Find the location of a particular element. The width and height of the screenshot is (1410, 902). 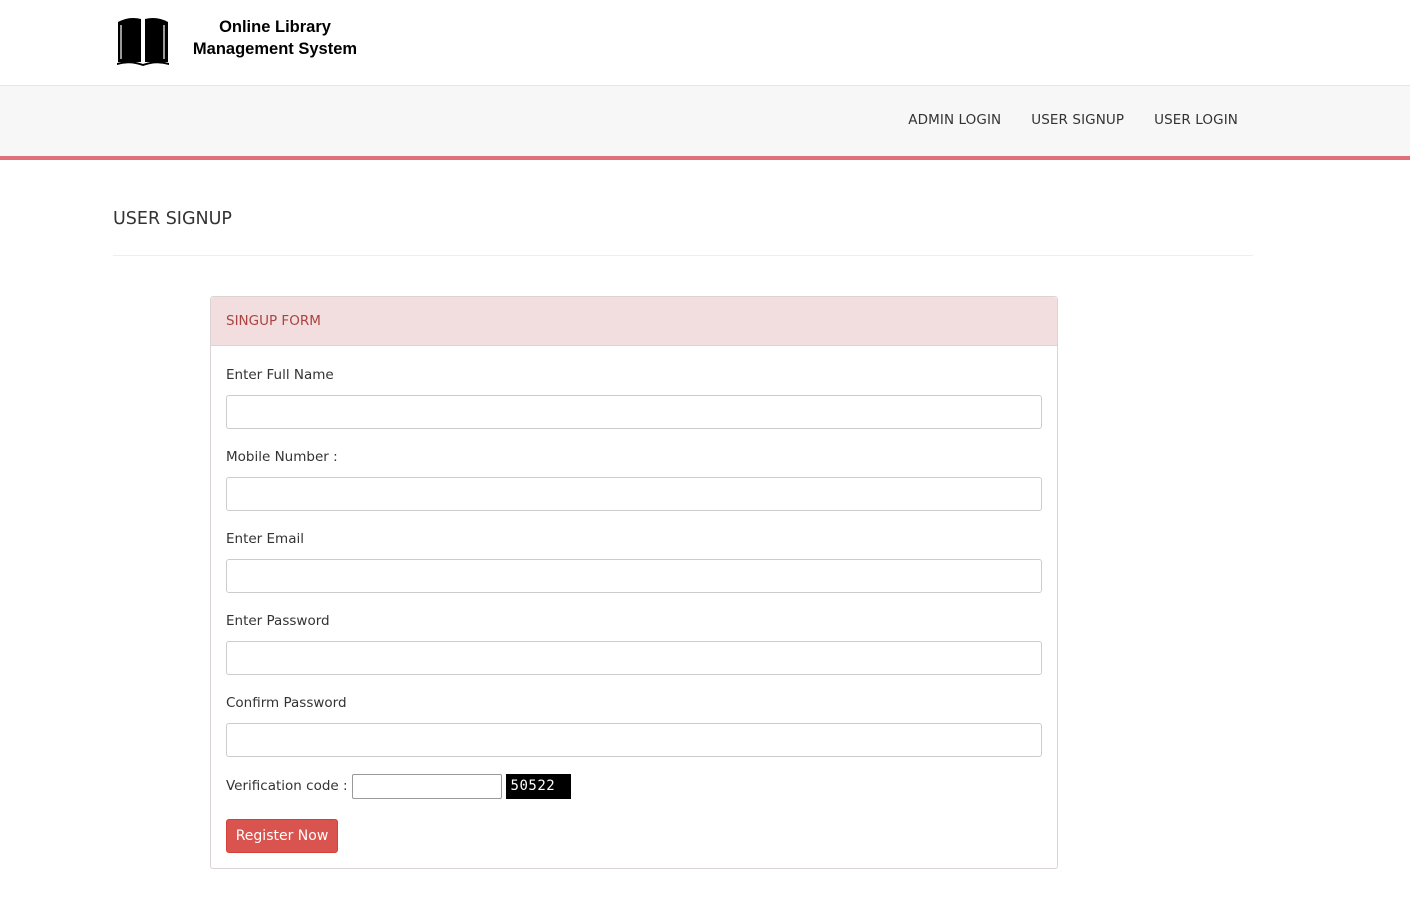

password-input is located at coordinates (634, 658).